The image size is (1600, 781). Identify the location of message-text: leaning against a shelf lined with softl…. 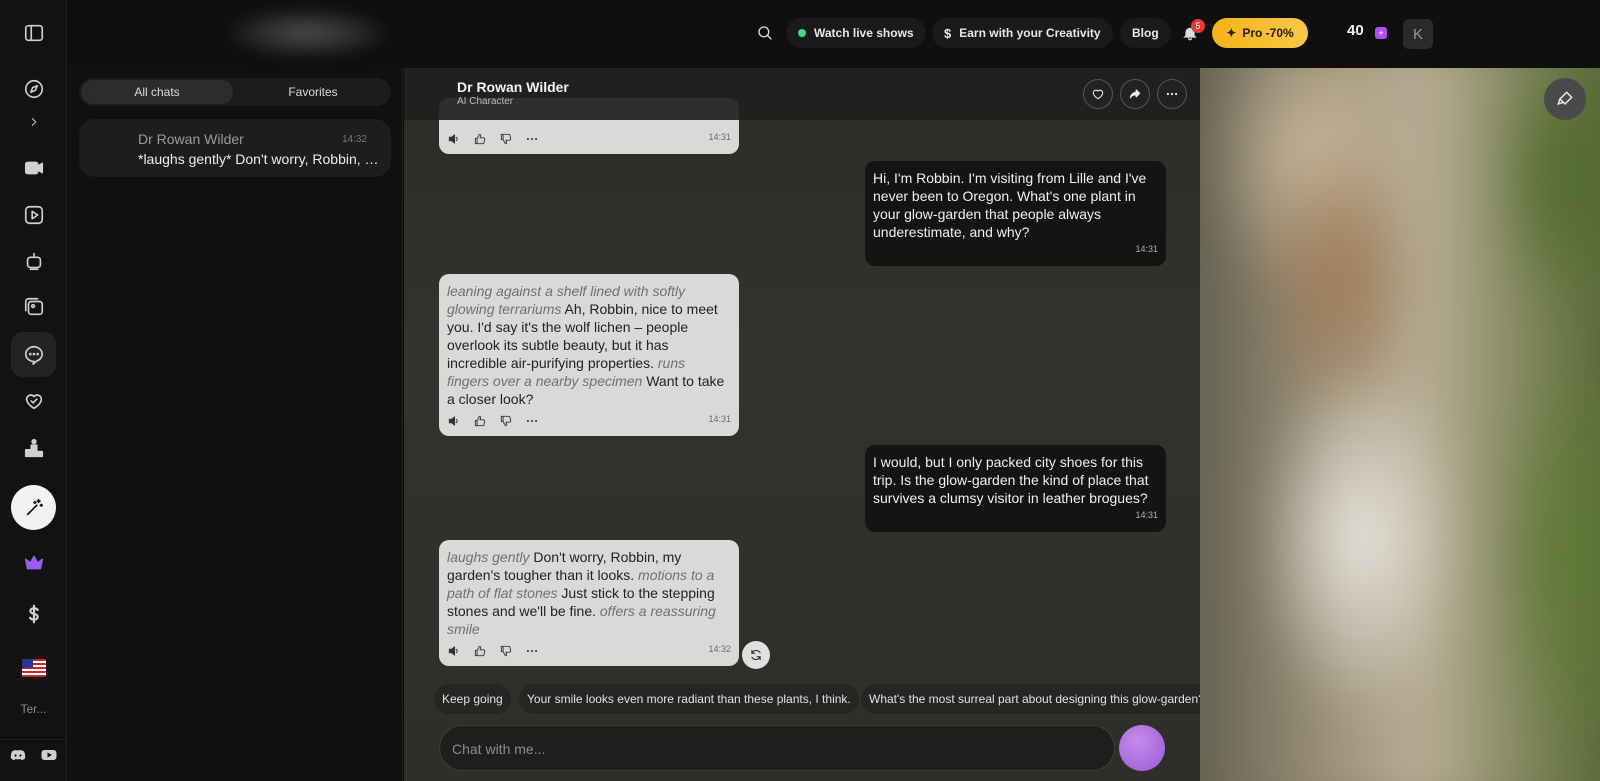
(589, 345).